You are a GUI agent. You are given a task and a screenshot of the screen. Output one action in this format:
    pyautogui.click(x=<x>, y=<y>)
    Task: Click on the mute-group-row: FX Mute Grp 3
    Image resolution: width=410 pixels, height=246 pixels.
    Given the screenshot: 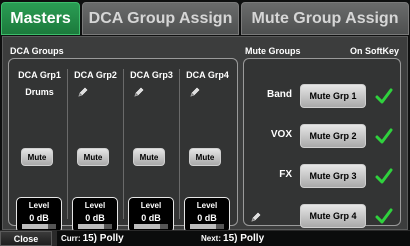 What is the action you would take?
    pyautogui.click(x=323, y=176)
    